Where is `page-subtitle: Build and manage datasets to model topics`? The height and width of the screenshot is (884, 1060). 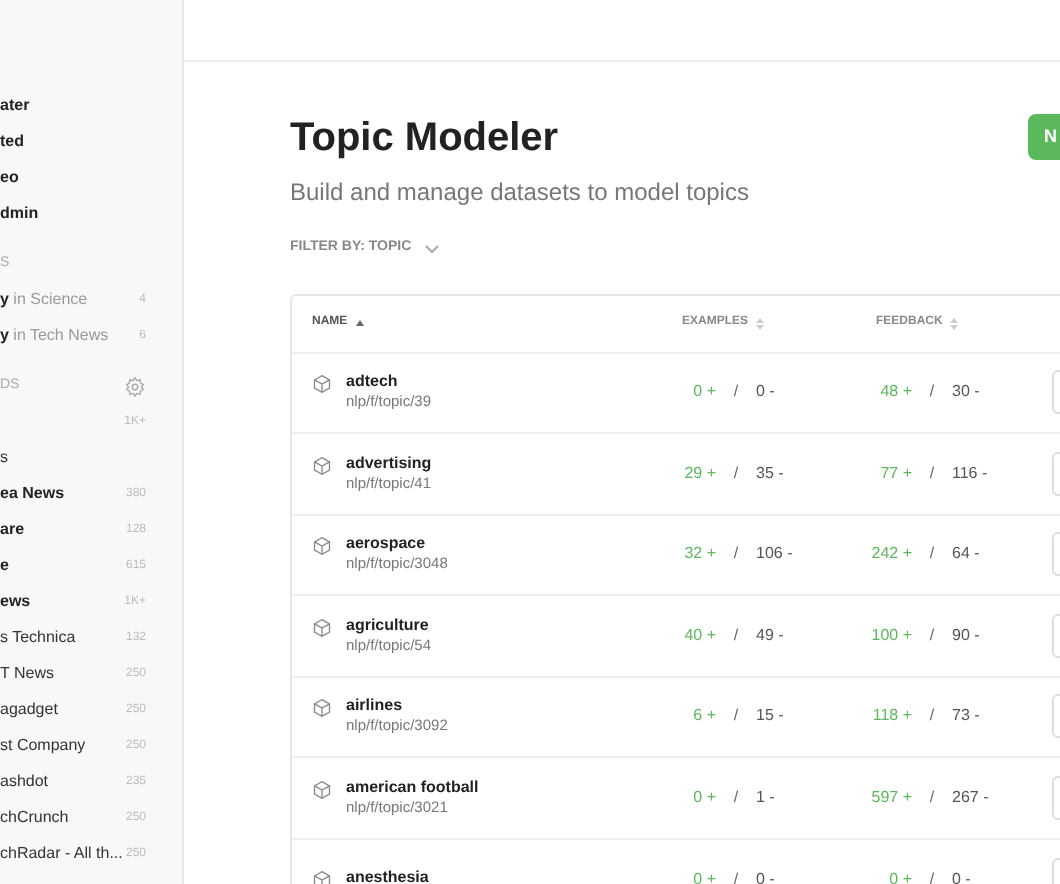 page-subtitle: Build and manage datasets to model topics is located at coordinates (520, 193).